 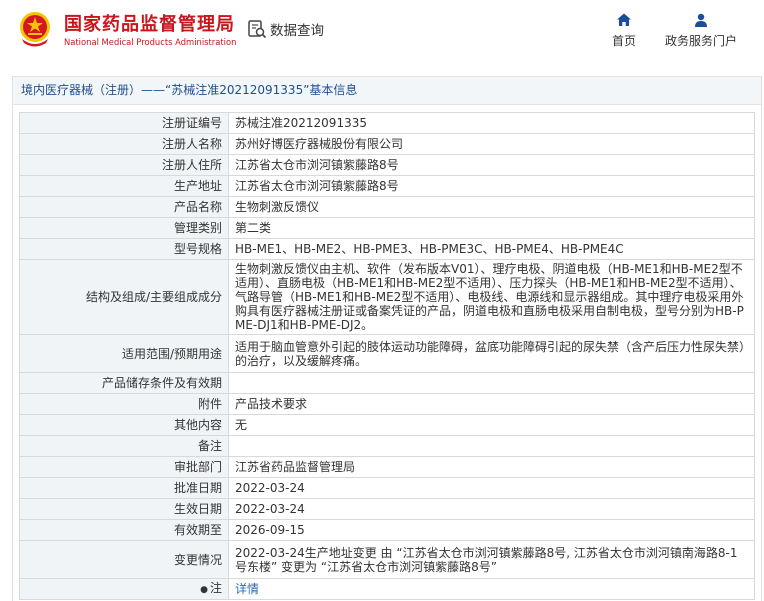 What do you see at coordinates (153, 297) in the screenshot?
I see `row-label-text: 结构及组成/主要组成成分` at bounding box center [153, 297].